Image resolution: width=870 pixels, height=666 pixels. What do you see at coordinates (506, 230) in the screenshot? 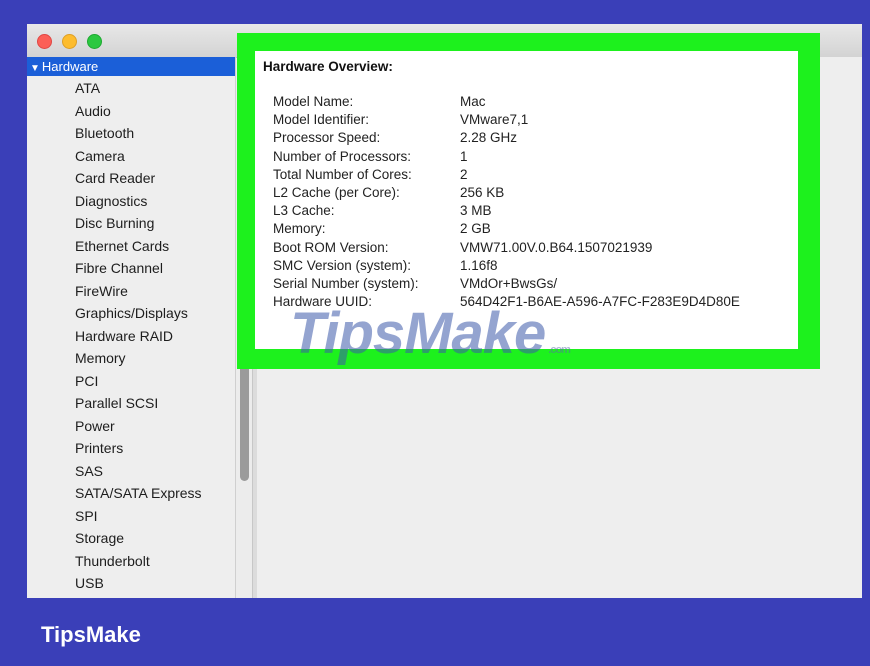
I see `spec-row: Memory: 2 GB` at bounding box center [506, 230].